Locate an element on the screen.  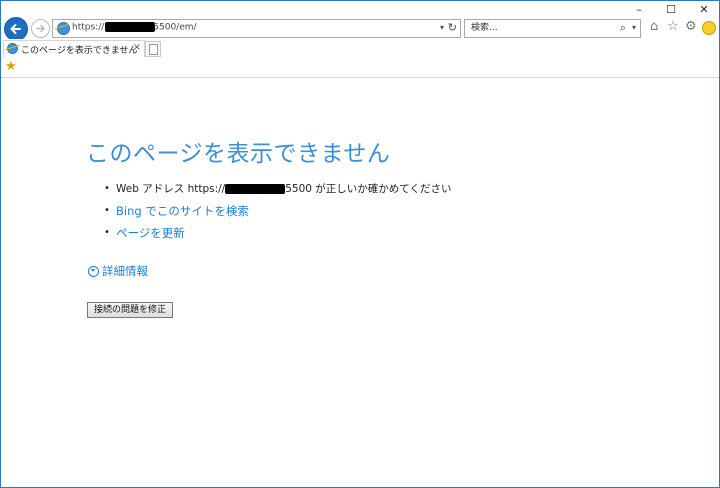
favorites-bar: ★ is located at coordinates (360, 67).